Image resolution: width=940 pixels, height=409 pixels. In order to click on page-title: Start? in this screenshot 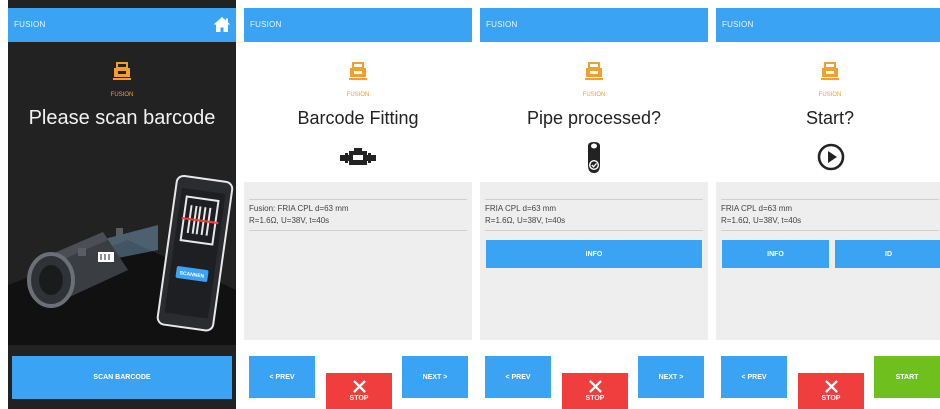, I will do `click(830, 118)`.